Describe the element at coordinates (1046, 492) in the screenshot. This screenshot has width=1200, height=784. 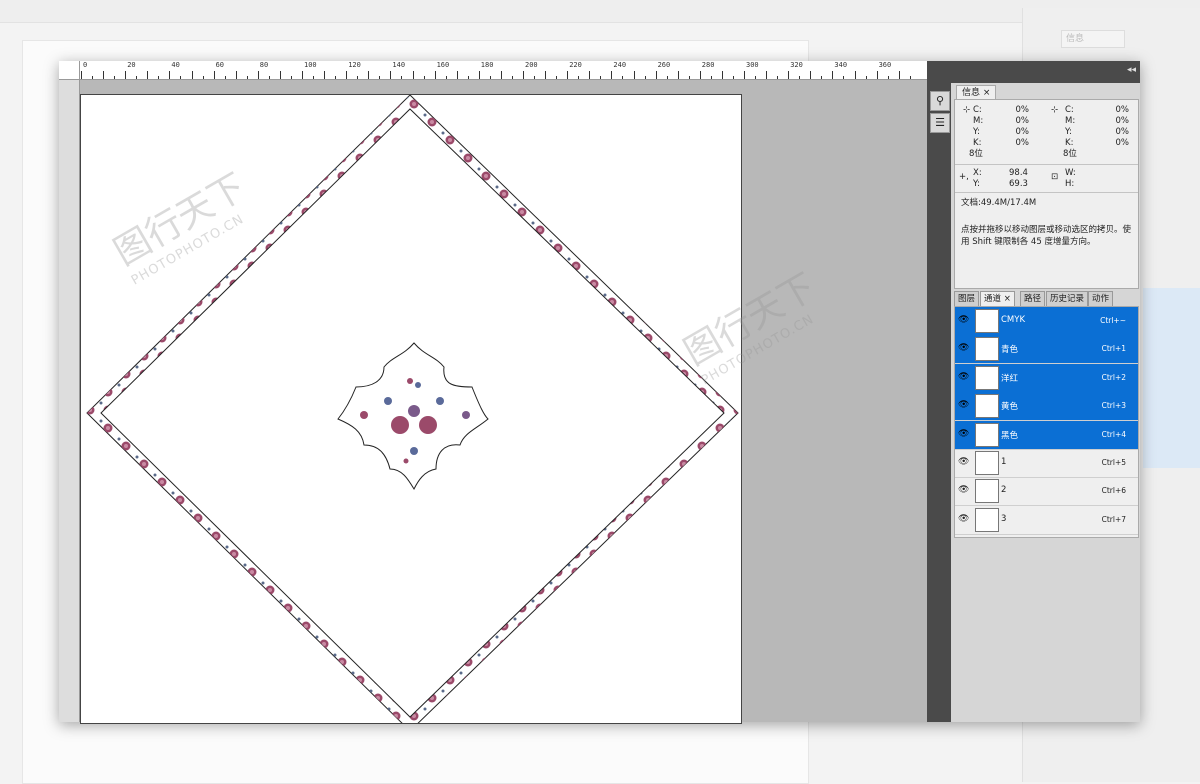
I see `channel-row: 👁 2 Ctrl+6` at that location.